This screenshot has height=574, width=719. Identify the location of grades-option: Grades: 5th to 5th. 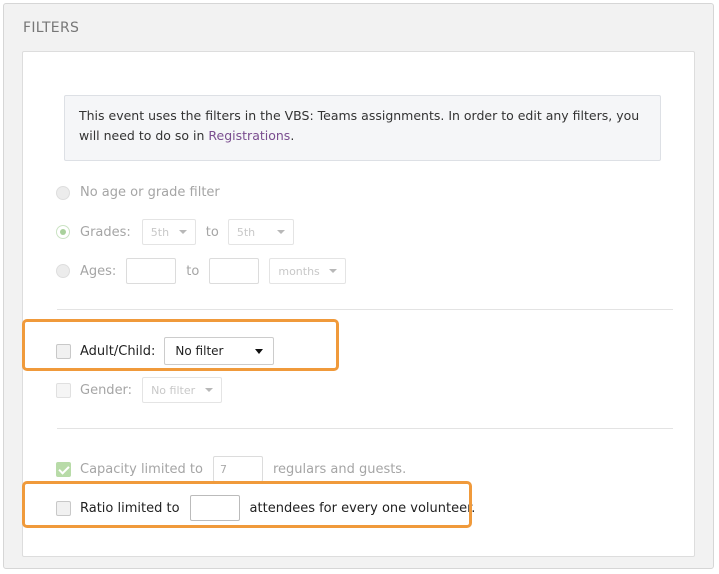
(175, 232).